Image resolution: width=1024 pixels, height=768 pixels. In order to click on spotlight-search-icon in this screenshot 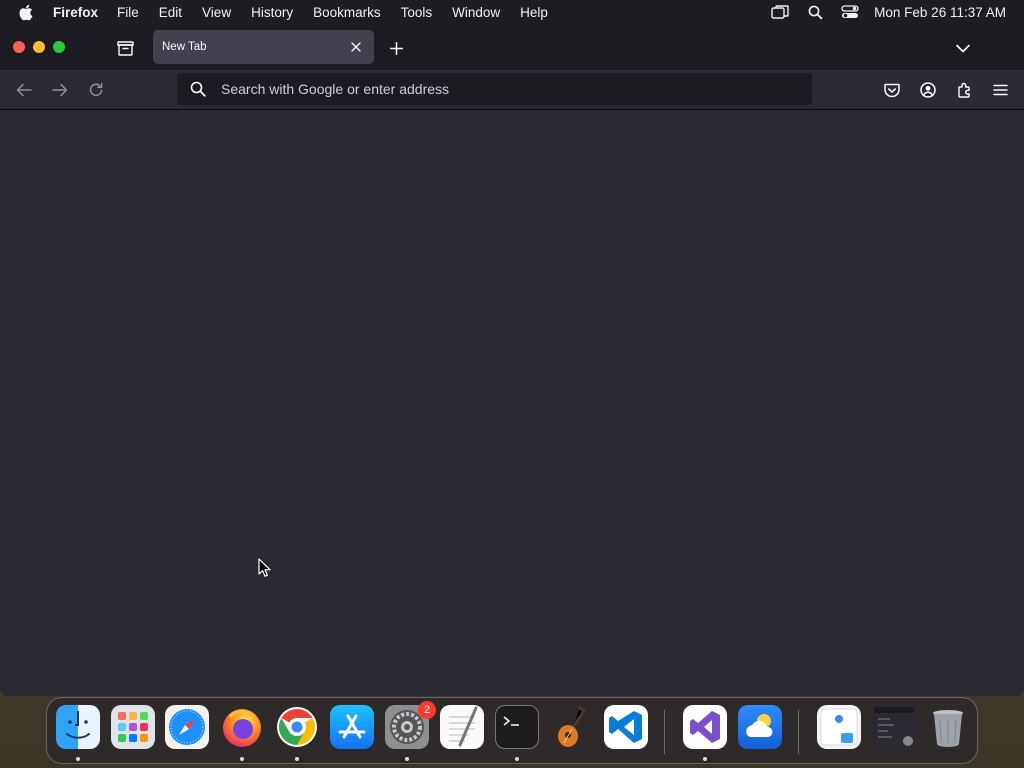, I will do `click(815, 12)`.